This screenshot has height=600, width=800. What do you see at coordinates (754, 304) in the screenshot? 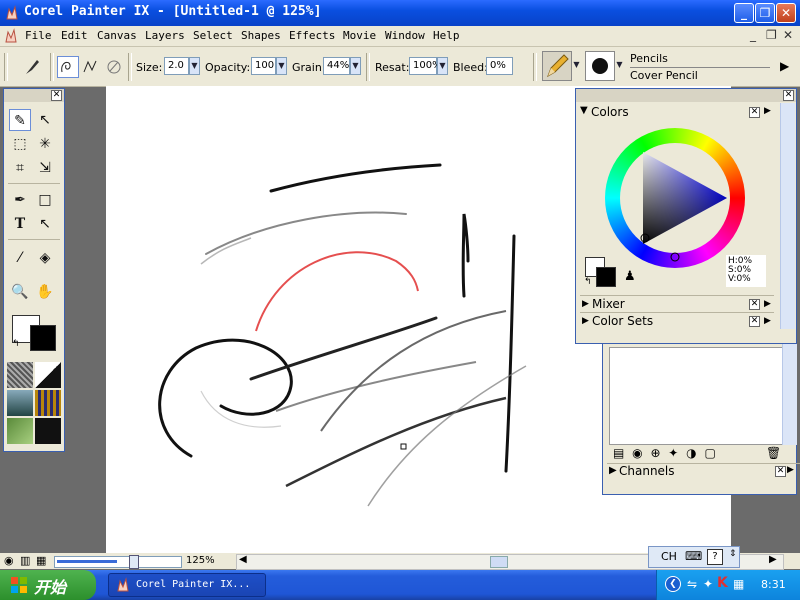
I see `mixer-close-button: ✕` at bounding box center [754, 304].